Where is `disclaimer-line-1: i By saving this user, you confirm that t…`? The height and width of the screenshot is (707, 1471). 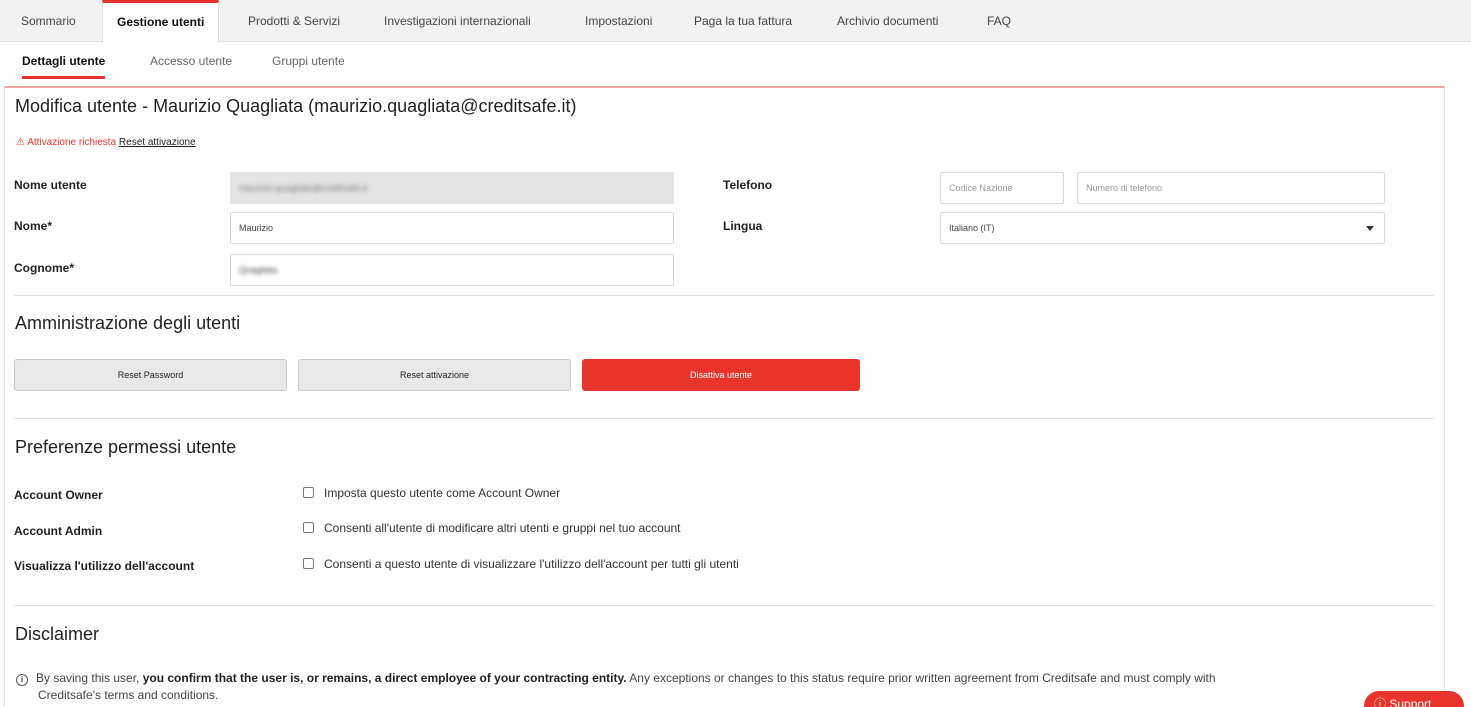
disclaimer-line-1: i By saving this user, you confirm that t… is located at coordinates (721, 678).